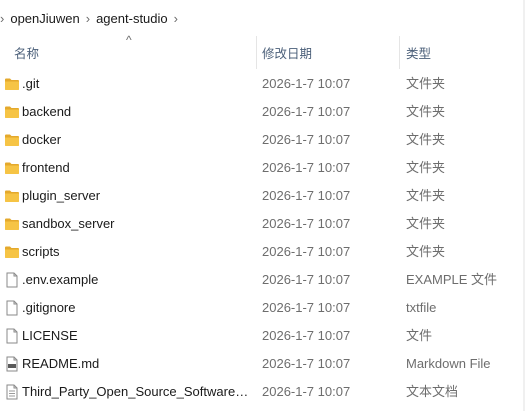 The image size is (525, 411). I want to click on file-row: .git 2026-1-7 10:07 文件夹, so click(262, 84).